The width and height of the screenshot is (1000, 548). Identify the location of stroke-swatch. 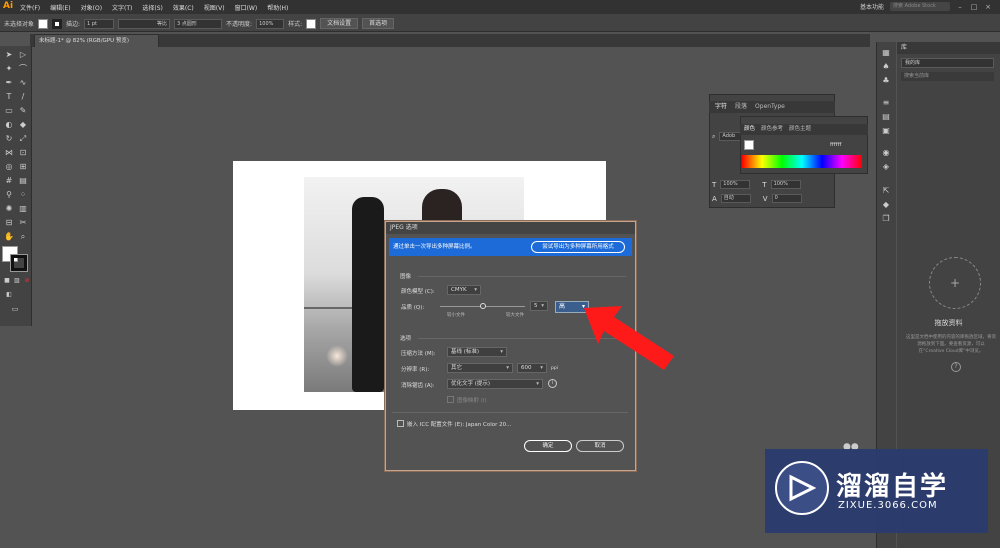
(57, 23).